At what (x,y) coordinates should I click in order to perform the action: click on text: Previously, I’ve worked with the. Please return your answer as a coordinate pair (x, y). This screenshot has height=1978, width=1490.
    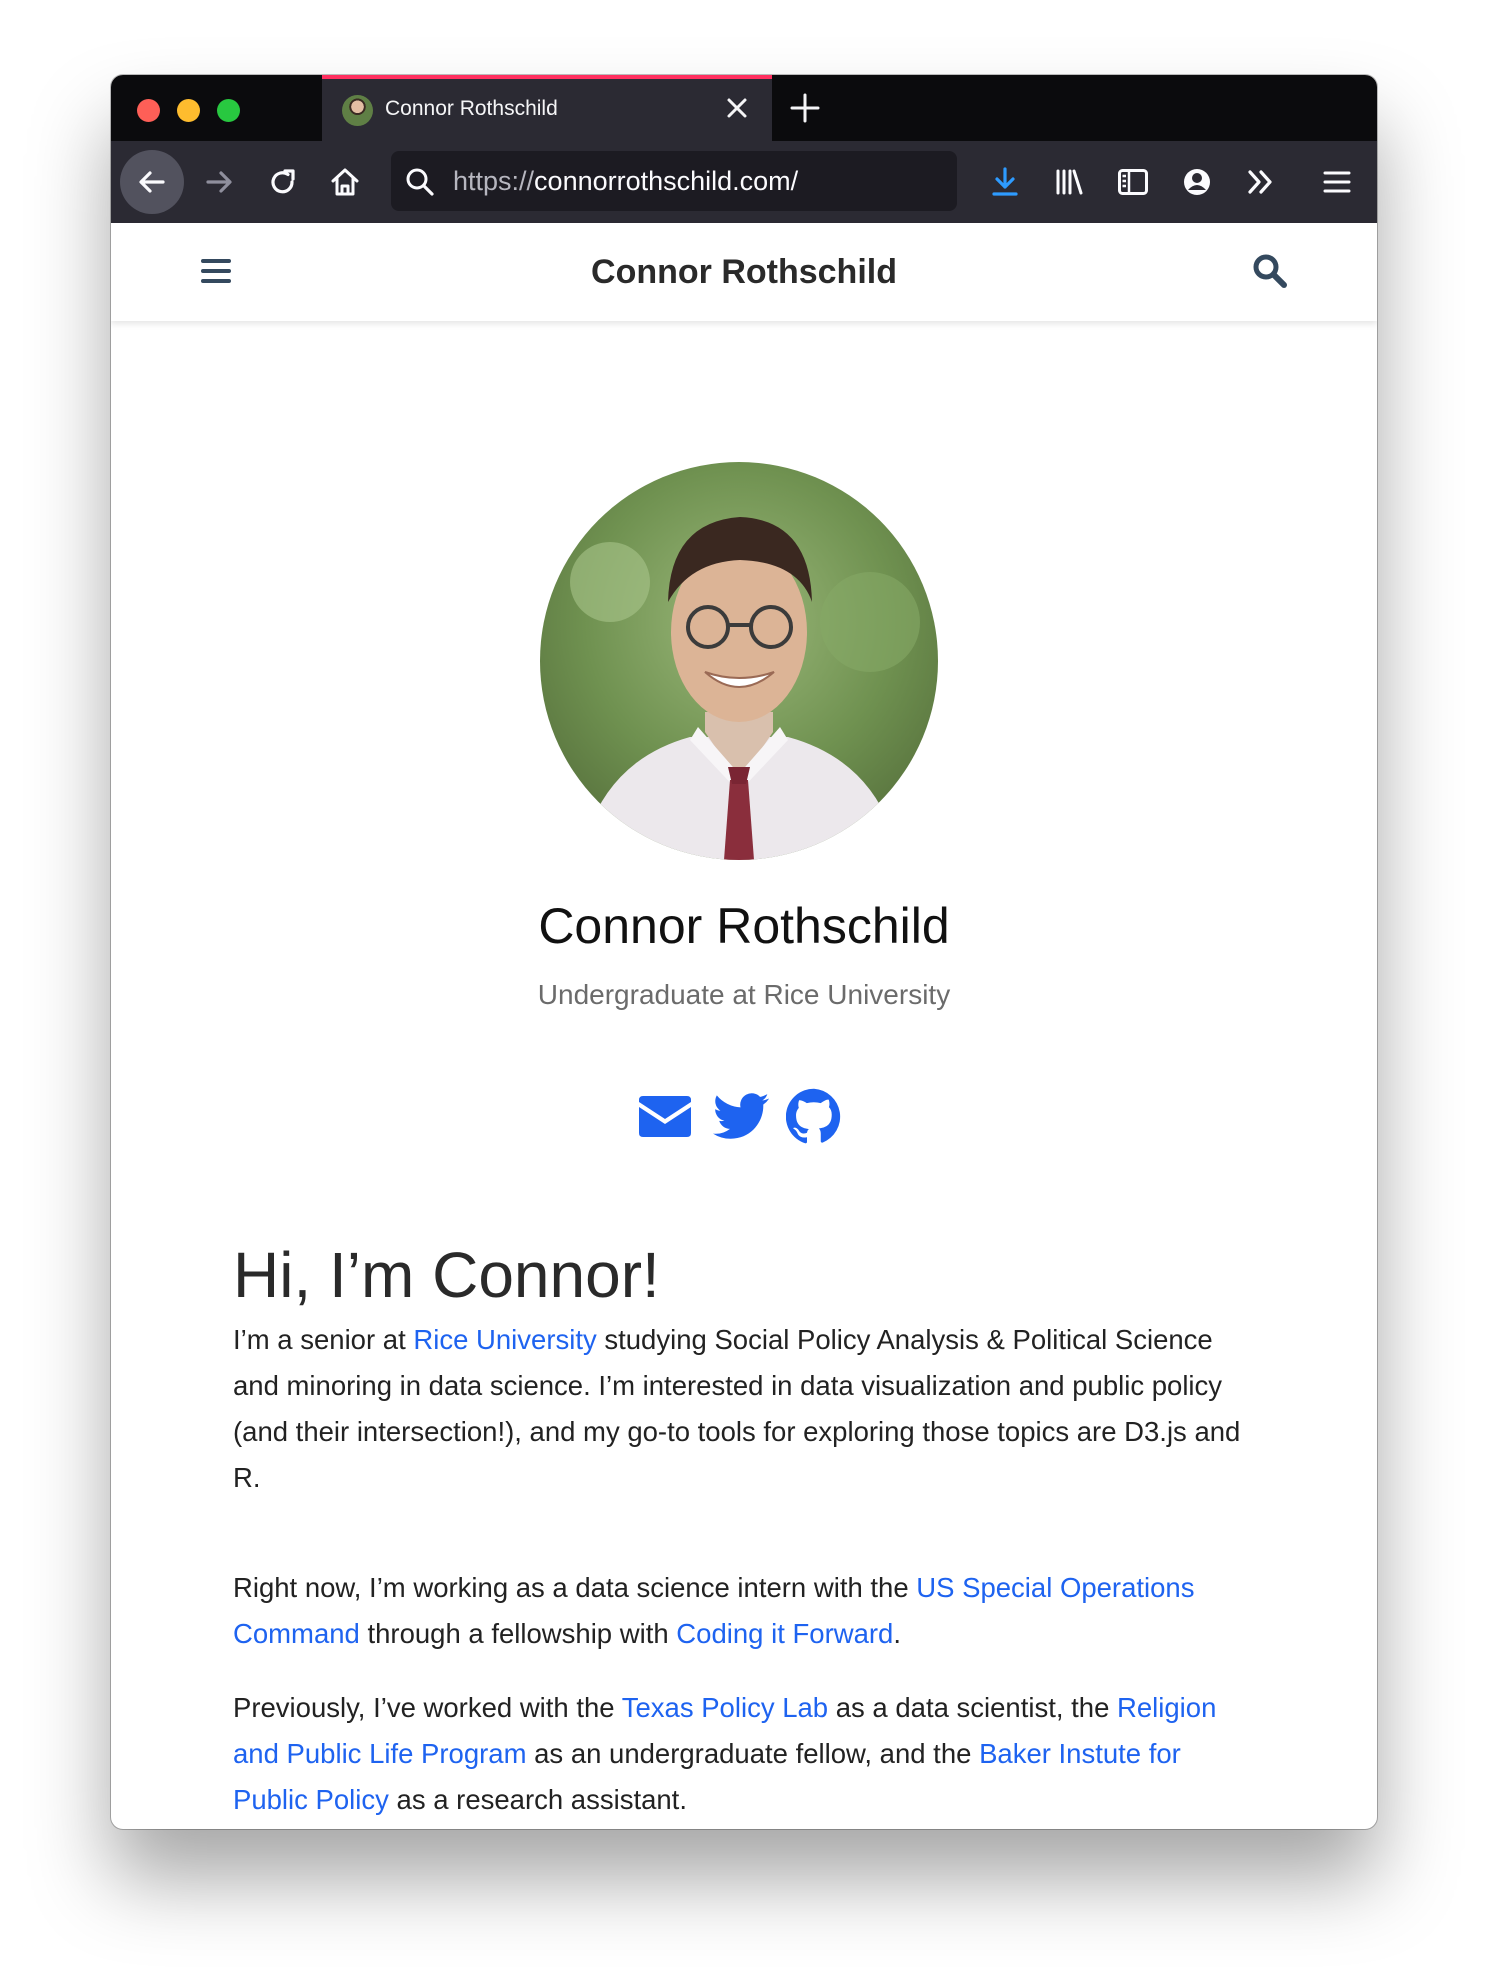
    Looking at the image, I should click on (427, 1707).